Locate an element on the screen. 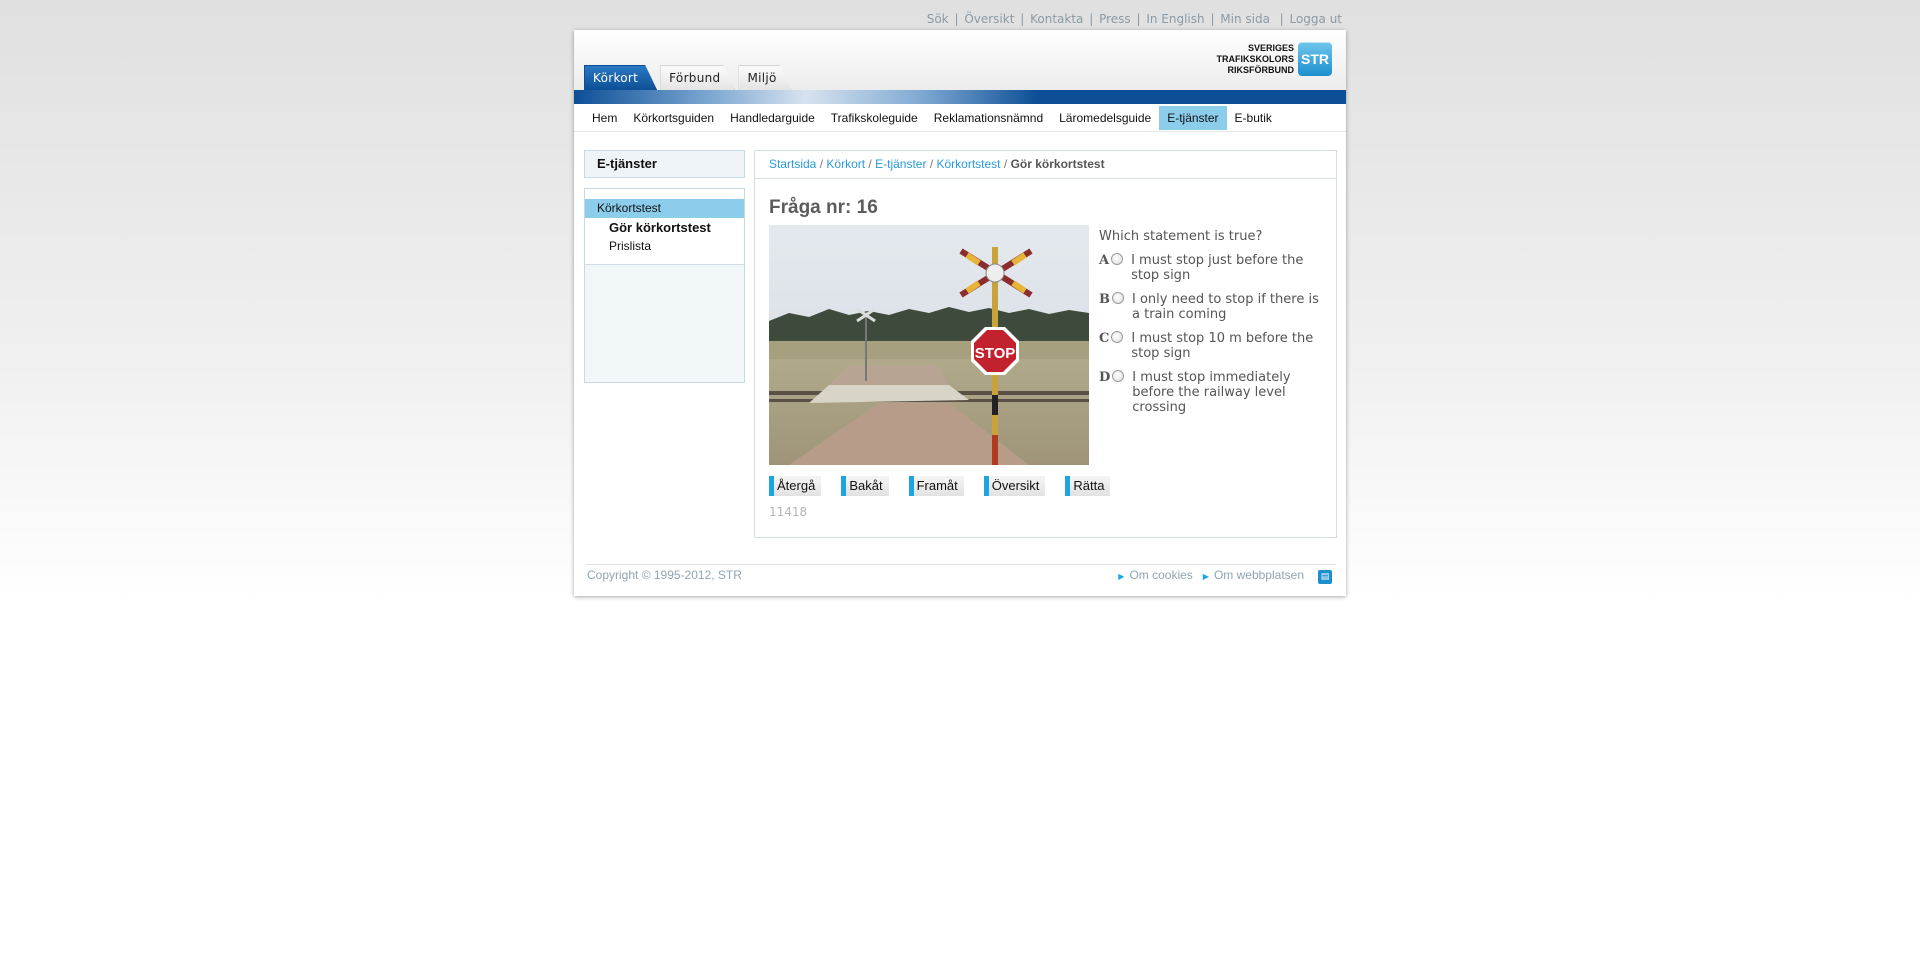  str-logo: SVERIGES TRAFIKSKOLORS RIKSFÖRBUND STR is located at coordinates (1274, 59).